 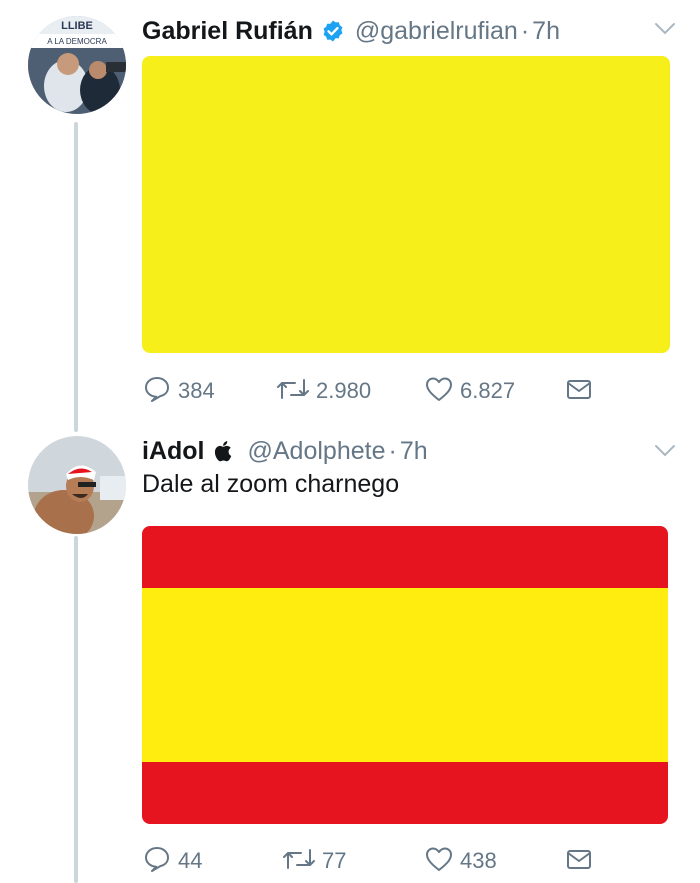 What do you see at coordinates (77, 65) in the screenshot?
I see `avatar: LLIBE A LA DEMOCRA` at bounding box center [77, 65].